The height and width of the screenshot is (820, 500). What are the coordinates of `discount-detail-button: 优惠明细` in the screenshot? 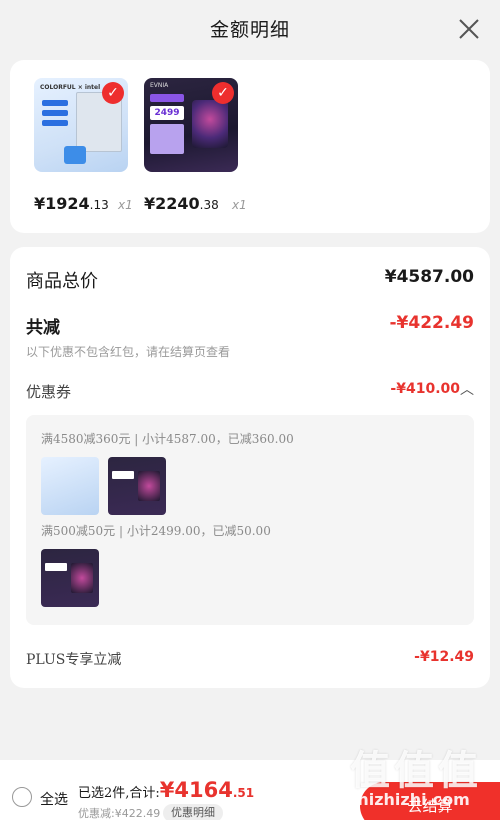 It's located at (193, 812).